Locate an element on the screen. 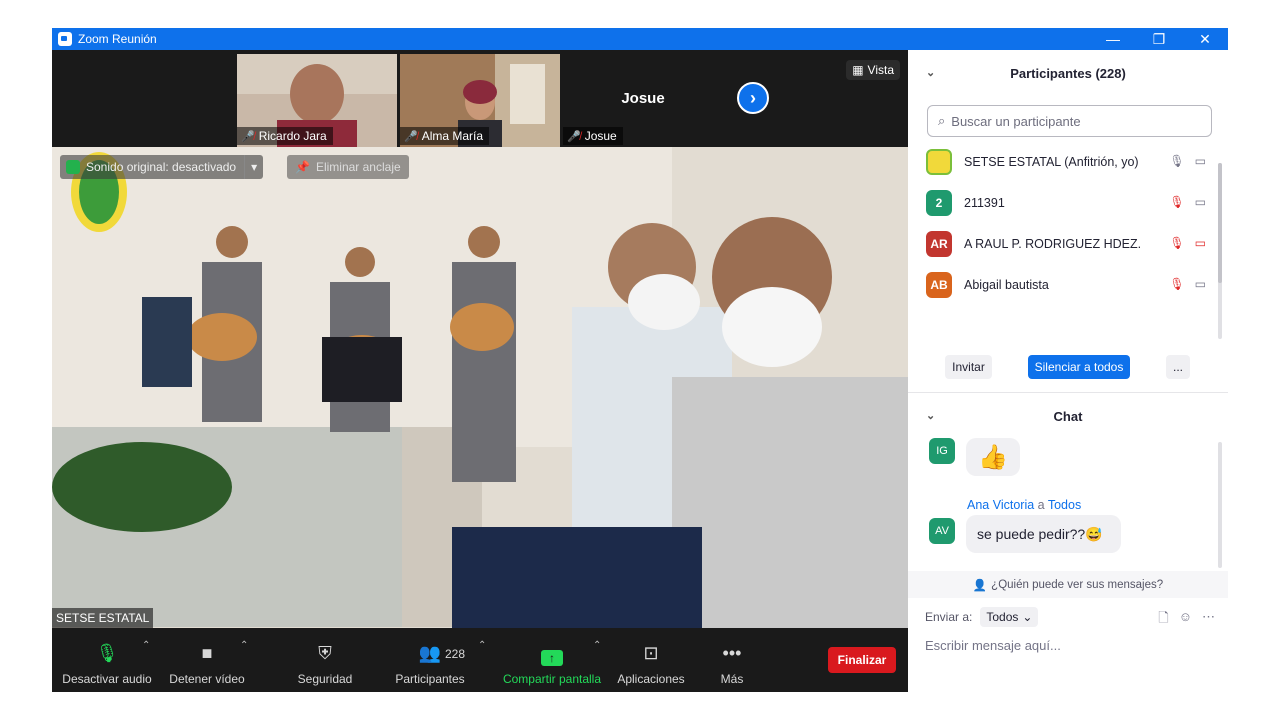  participants-title: Participantes (228) is located at coordinates (1068, 73).